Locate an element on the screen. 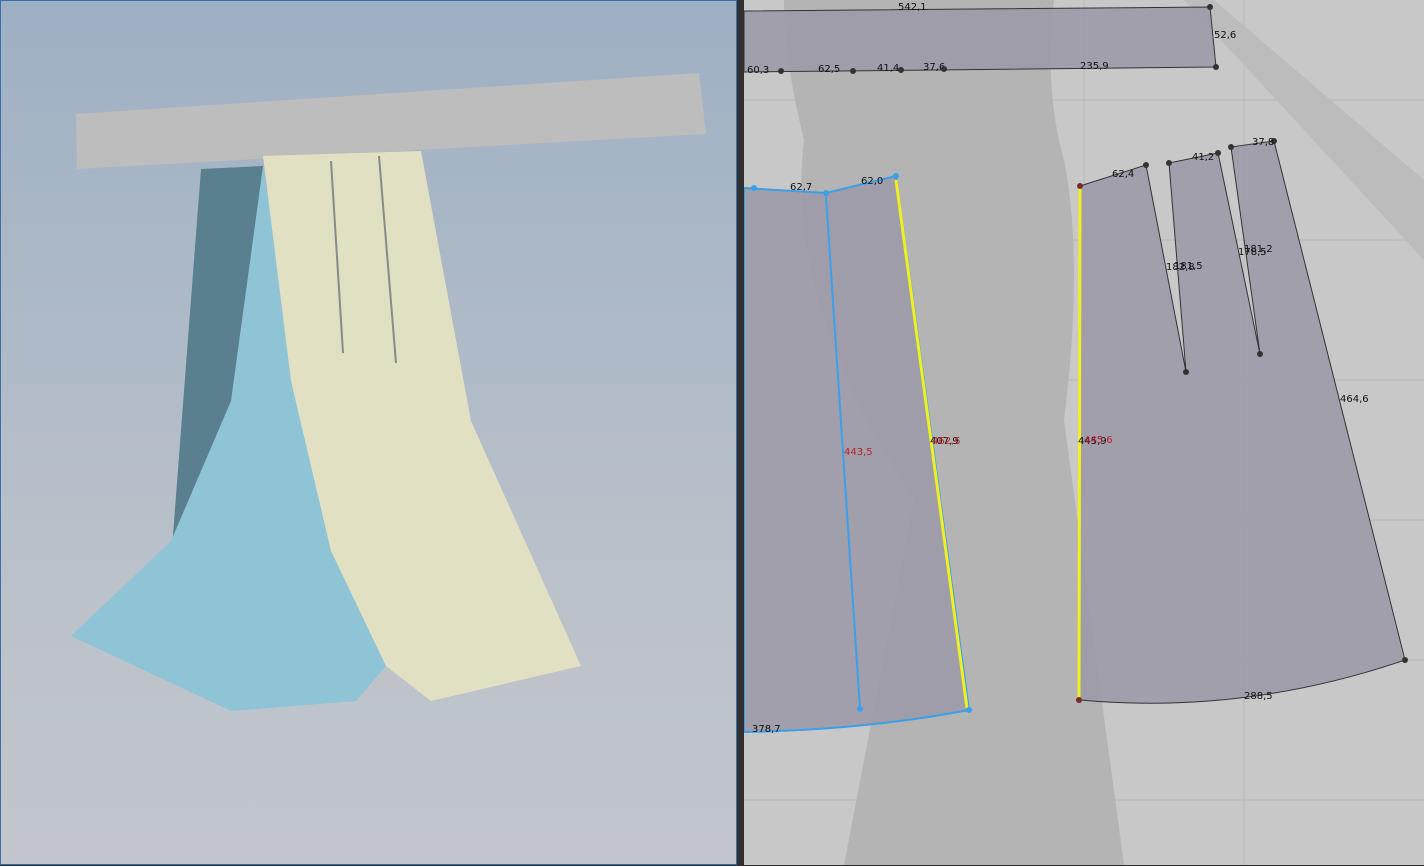 This screenshot has width=1424, height=866. measure-label: 62,7 is located at coordinates (801, 187).